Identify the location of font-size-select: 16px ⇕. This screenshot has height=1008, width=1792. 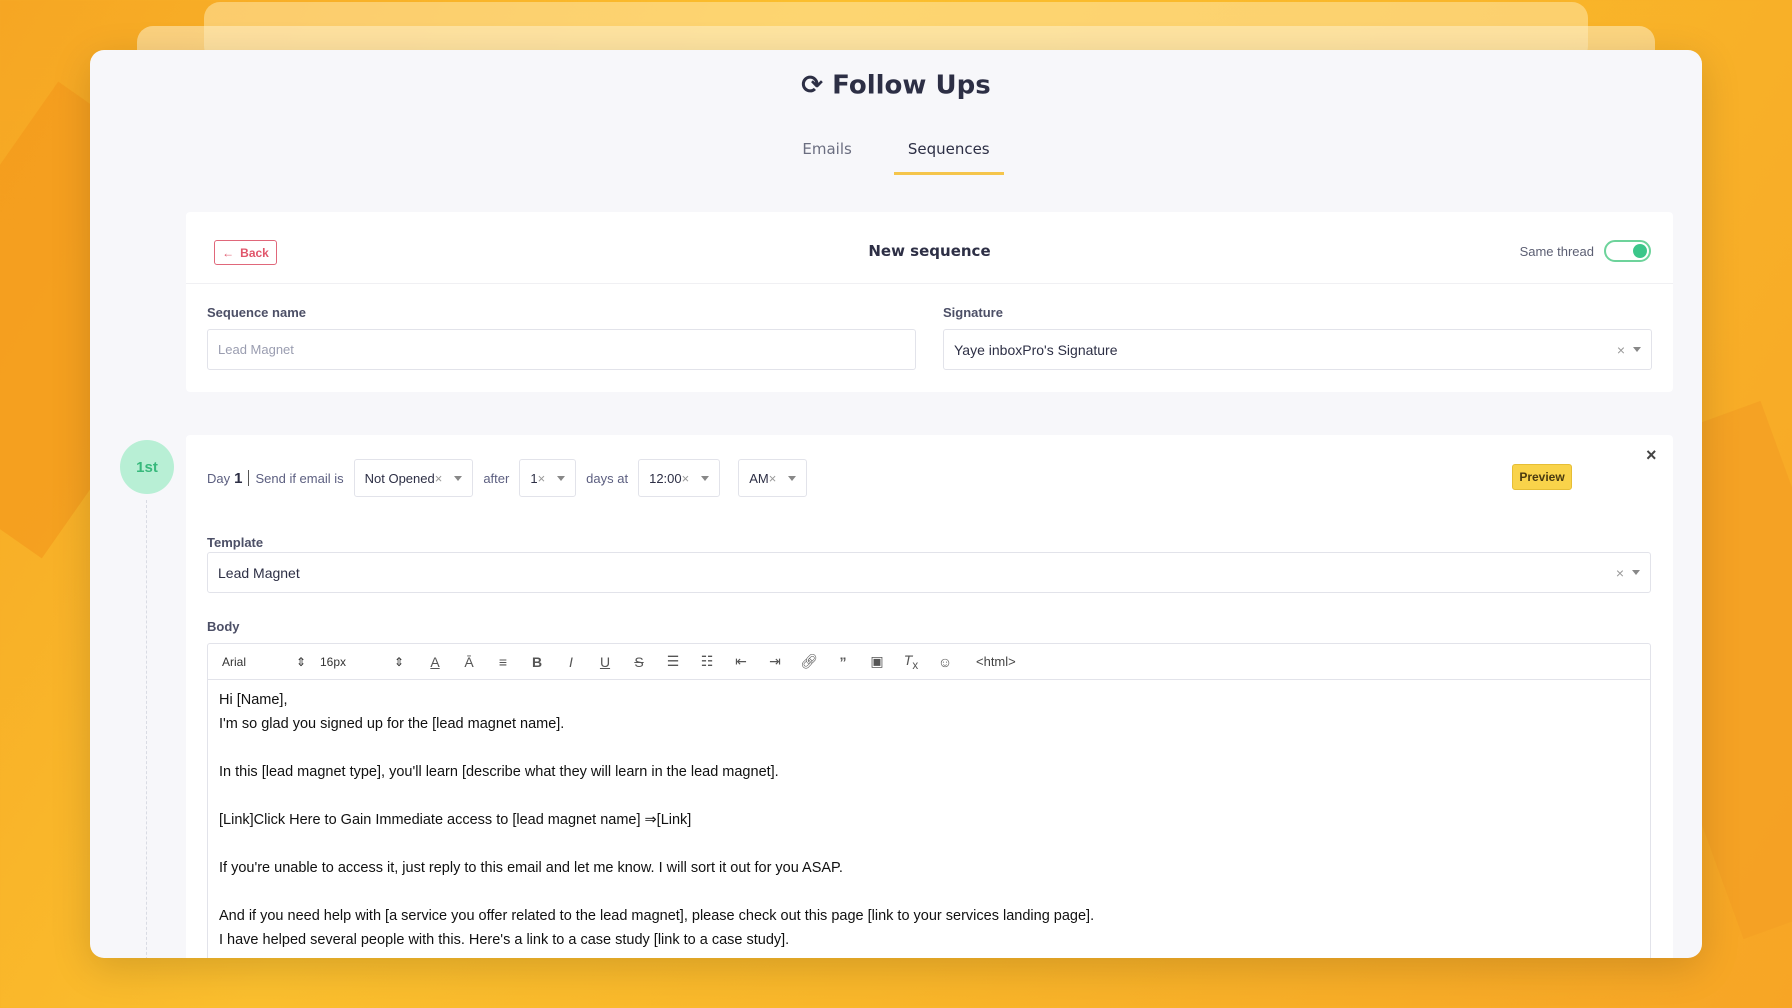
(362, 662).